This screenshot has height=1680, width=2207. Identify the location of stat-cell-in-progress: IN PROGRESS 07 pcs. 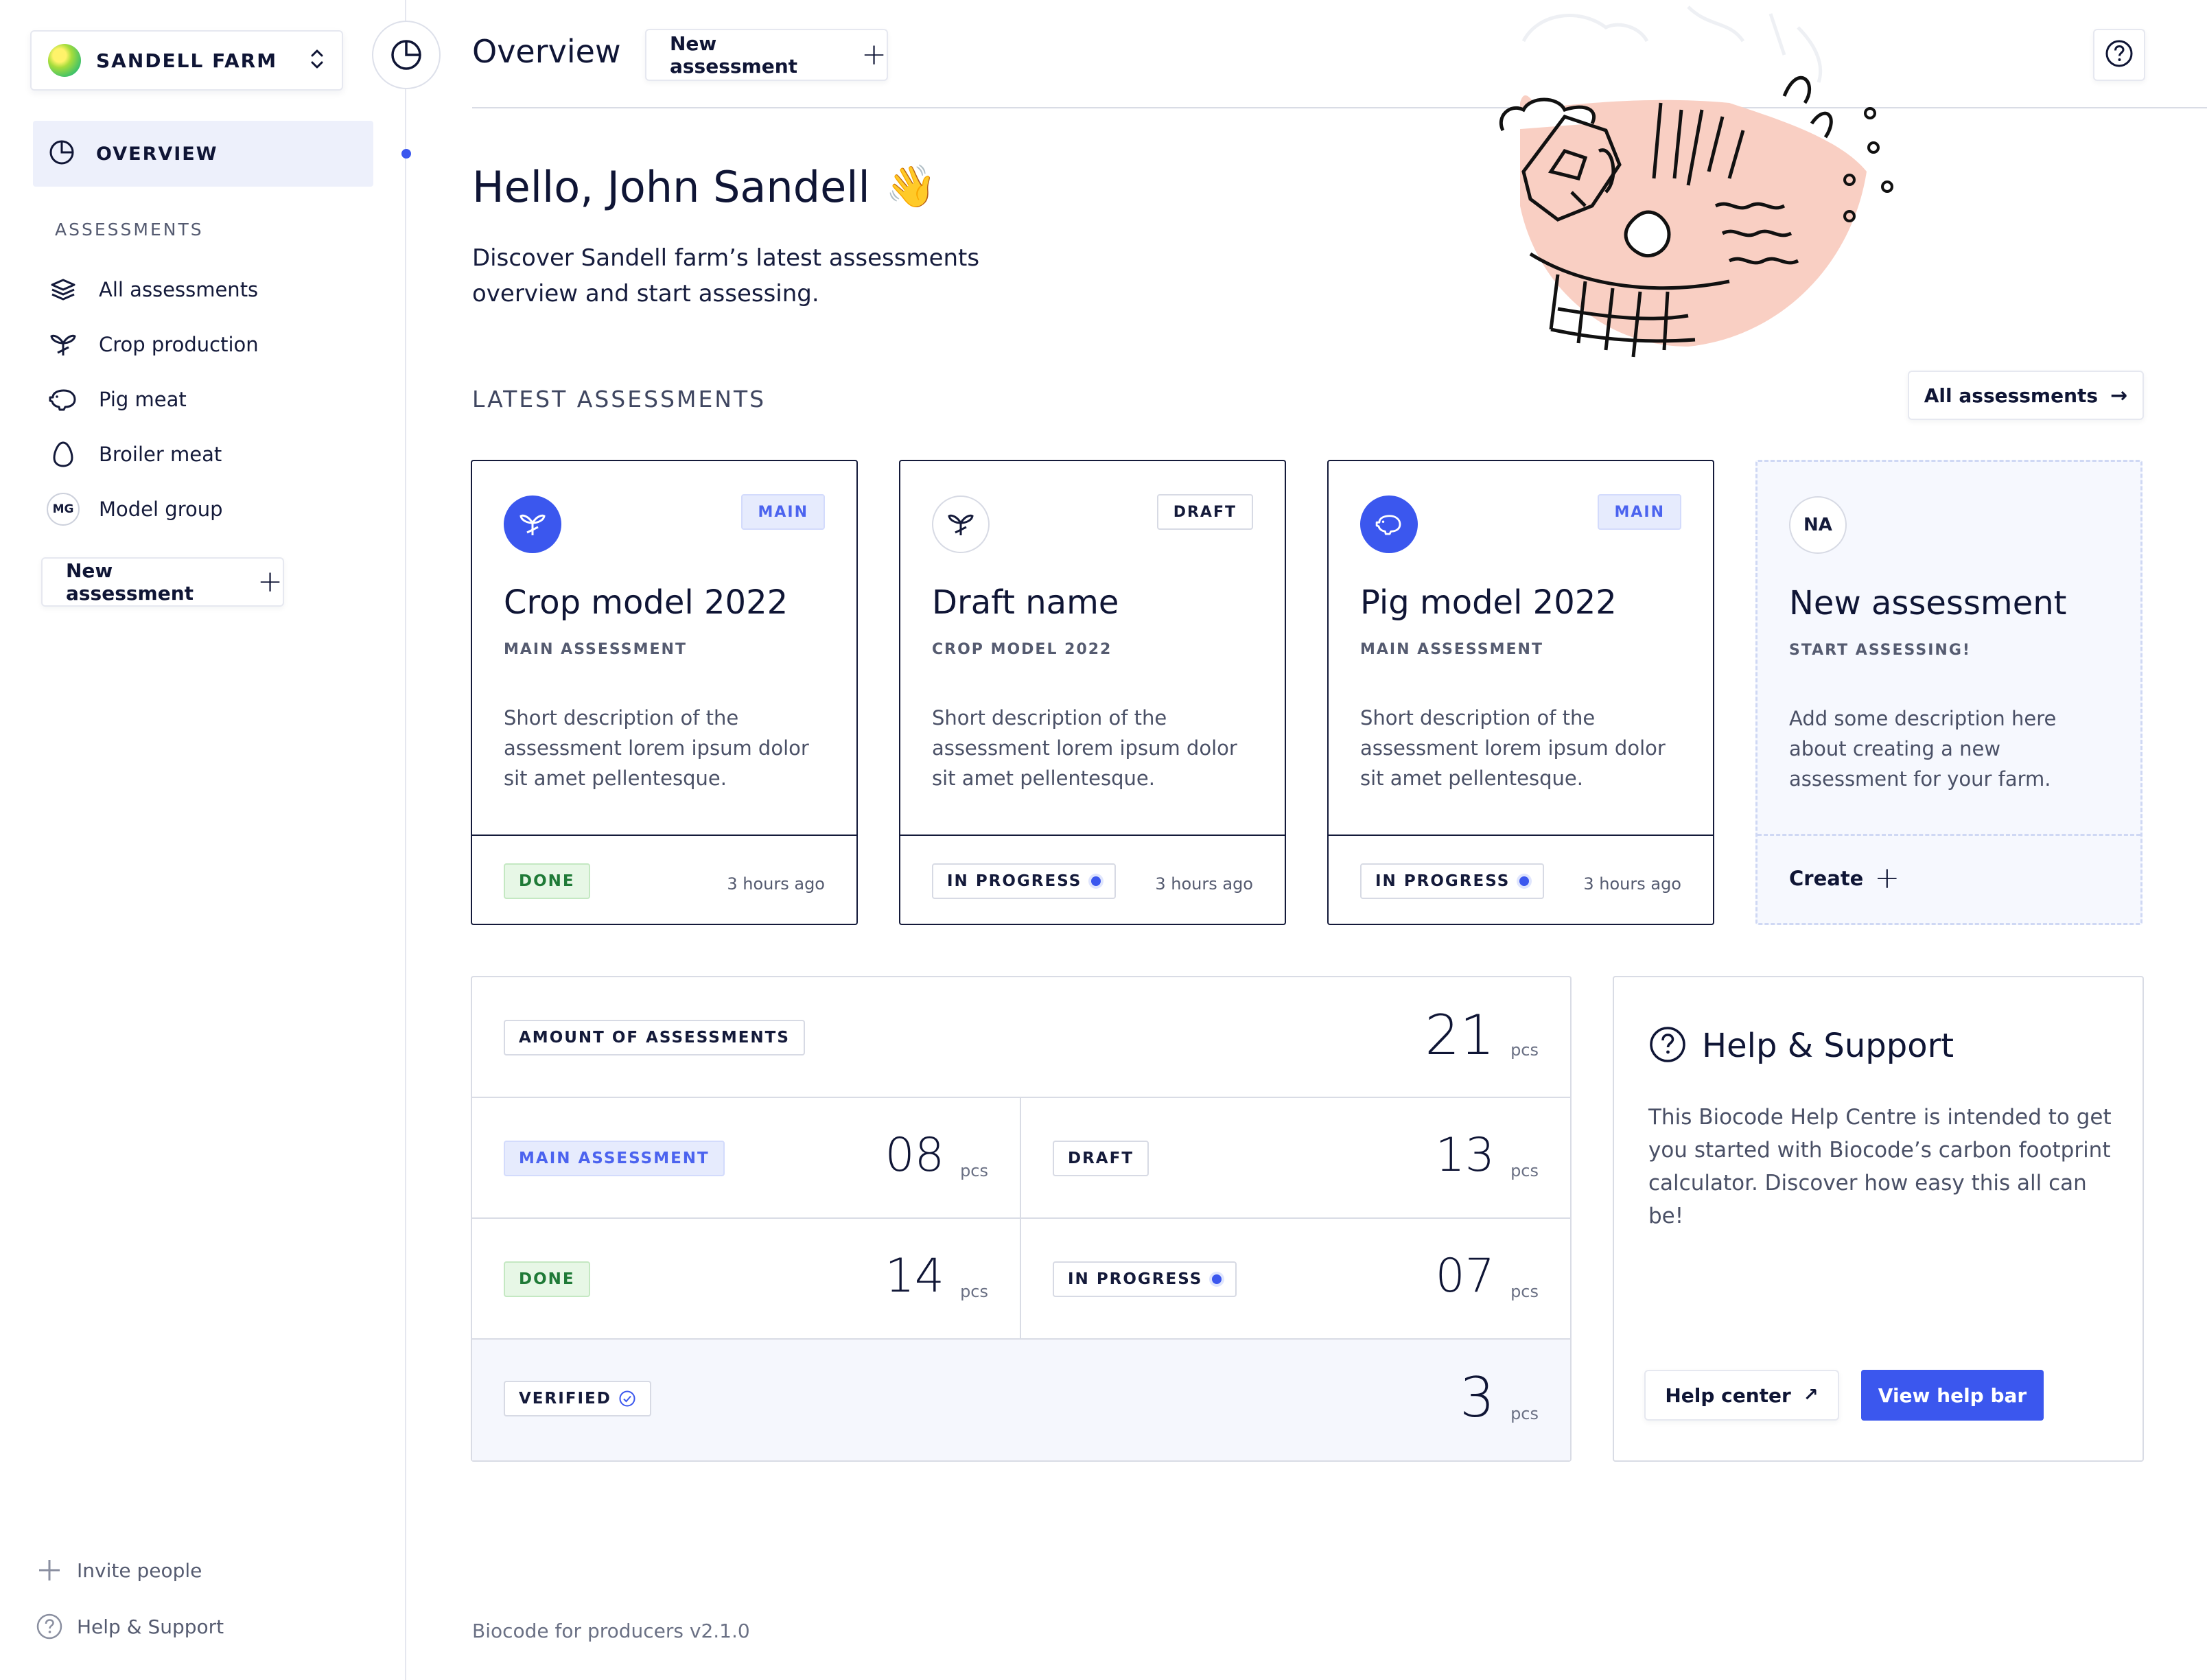
(1295, 1278).